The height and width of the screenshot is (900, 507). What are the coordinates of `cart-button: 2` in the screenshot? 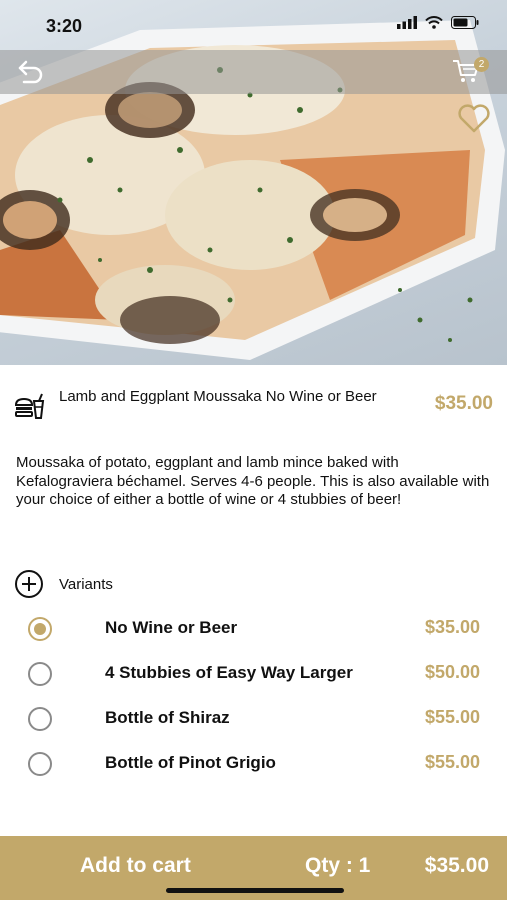 It's located at (470, 72).